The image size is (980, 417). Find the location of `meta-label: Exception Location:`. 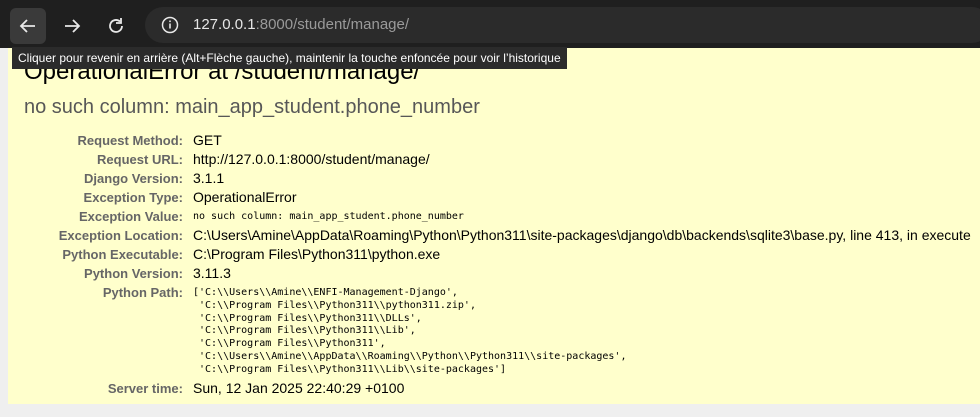

meta-label: Exception Location: is located at coordinates (120, 235).